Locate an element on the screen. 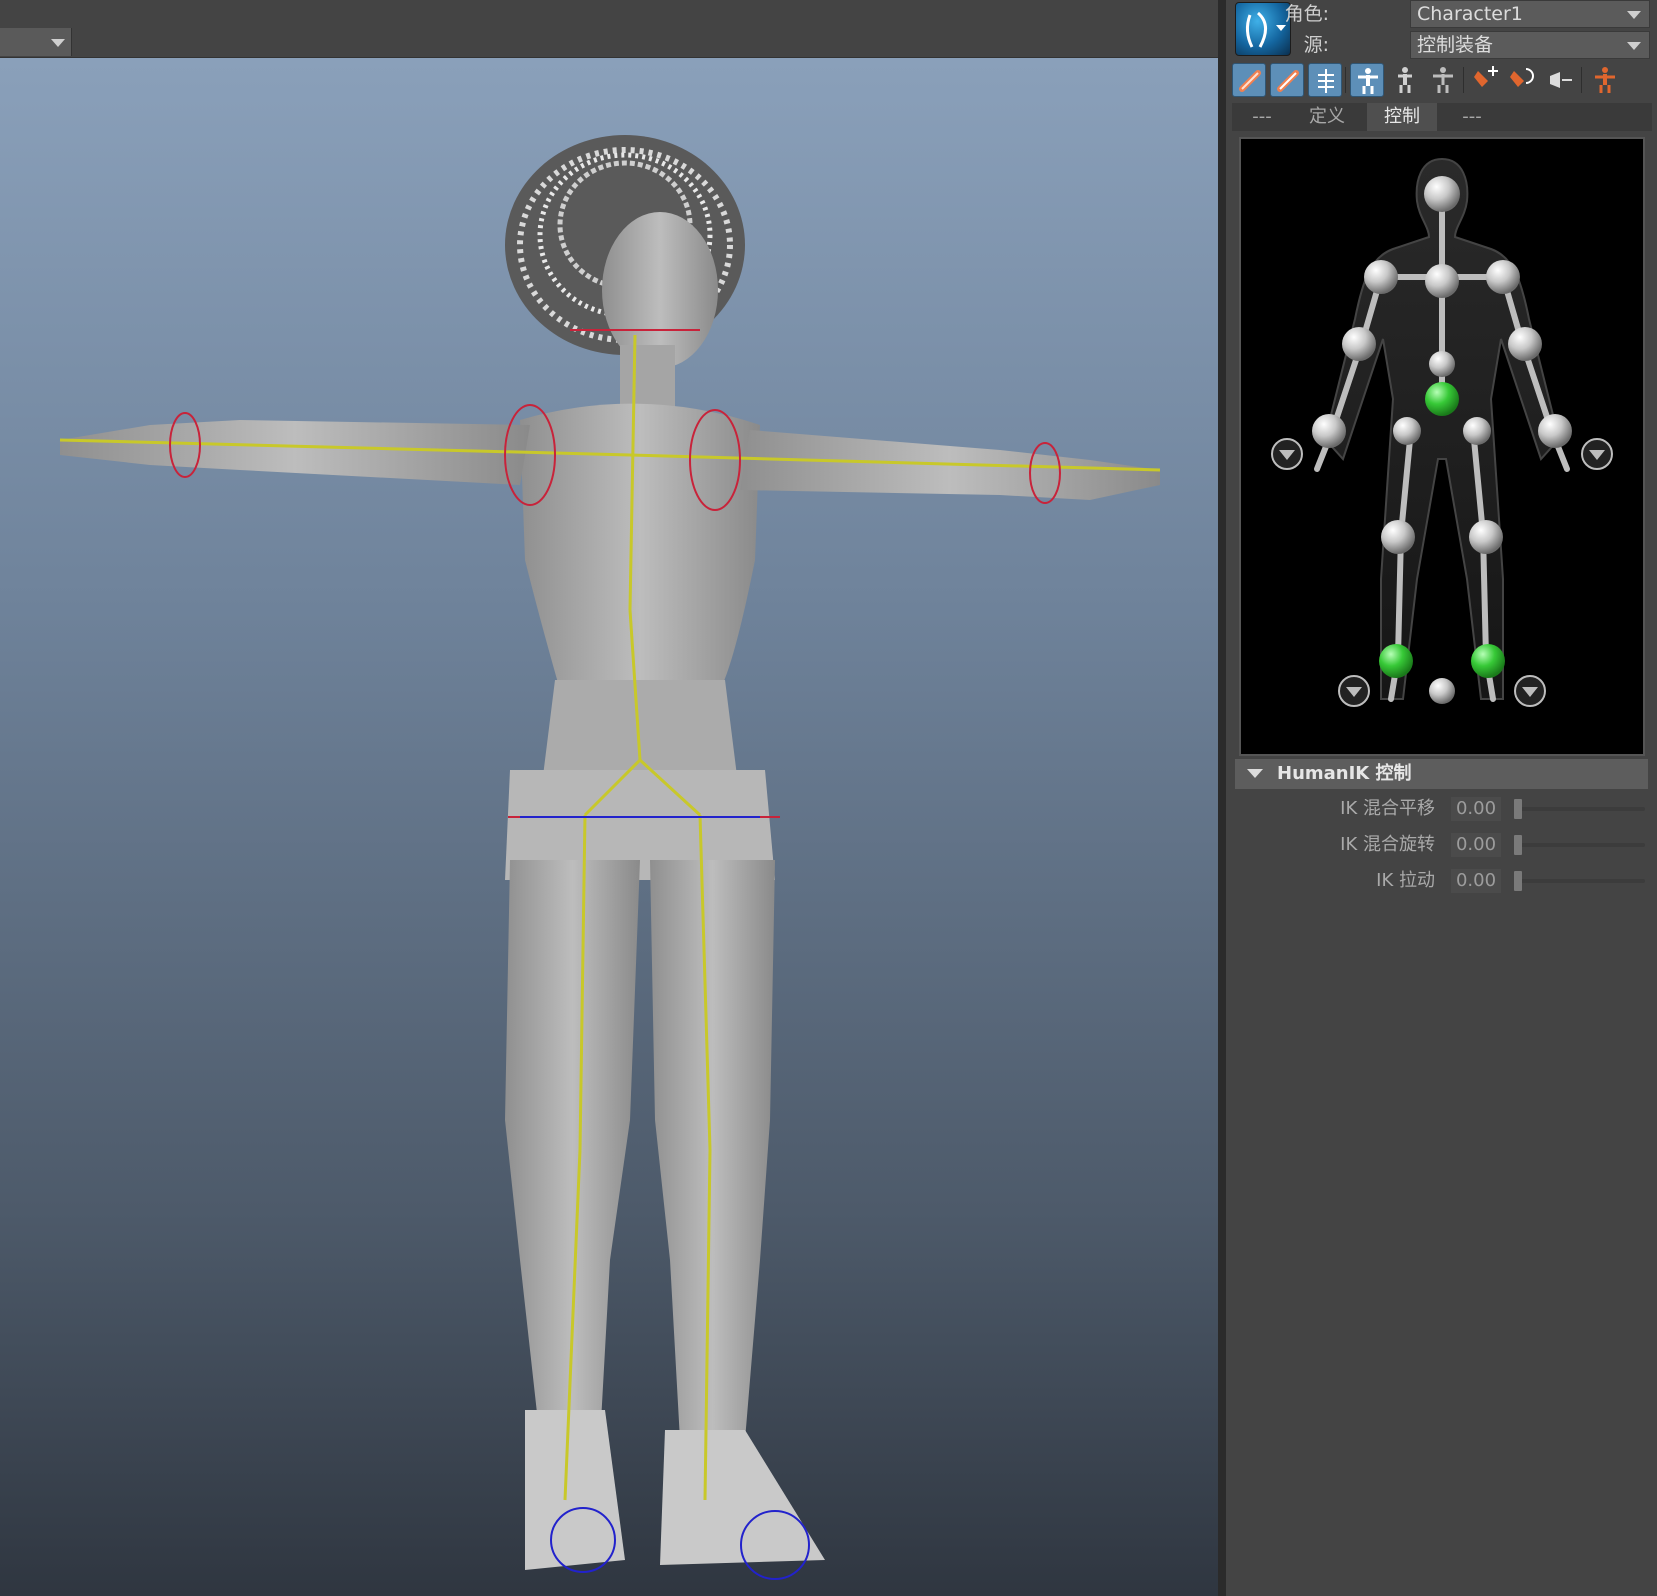  joint-right-wrist is located at coordinates (1555, 431).